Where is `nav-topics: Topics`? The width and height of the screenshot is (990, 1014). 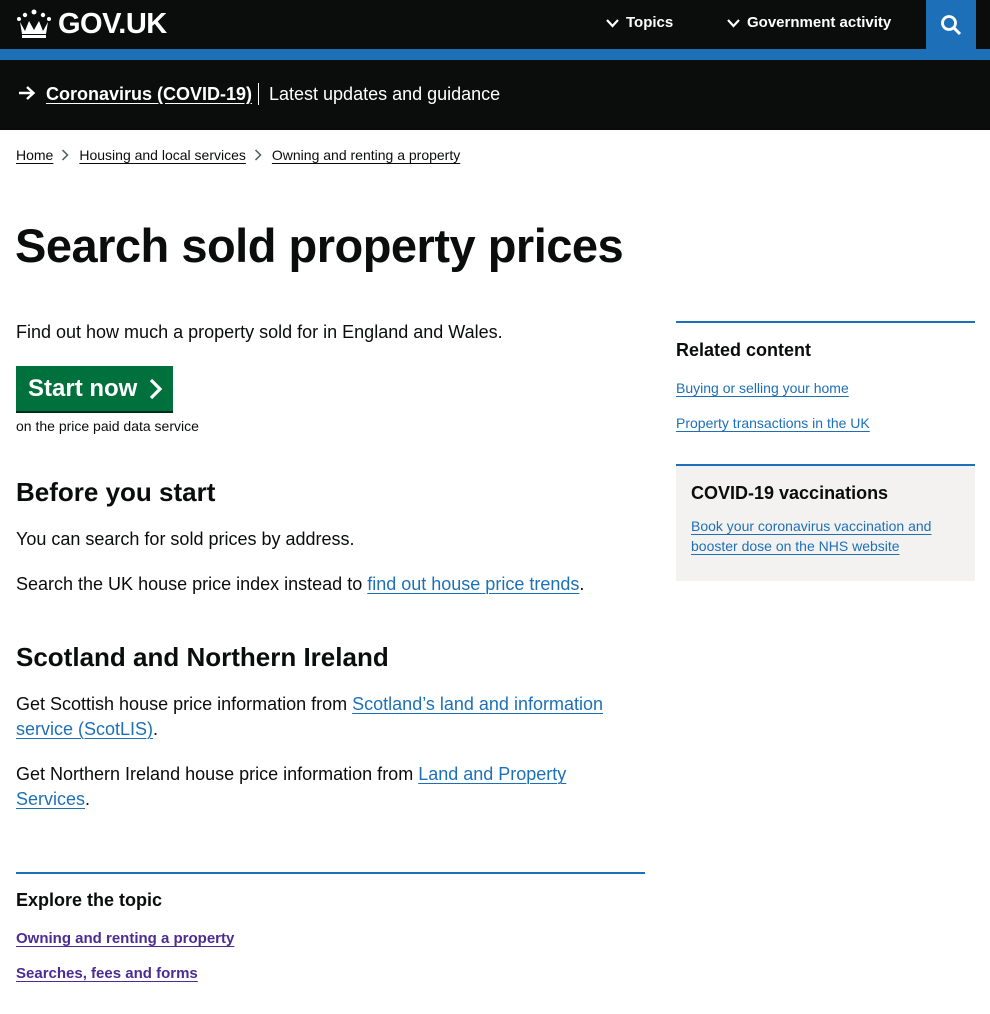
nav-topics: Topics is located at coordinates (639, 22).